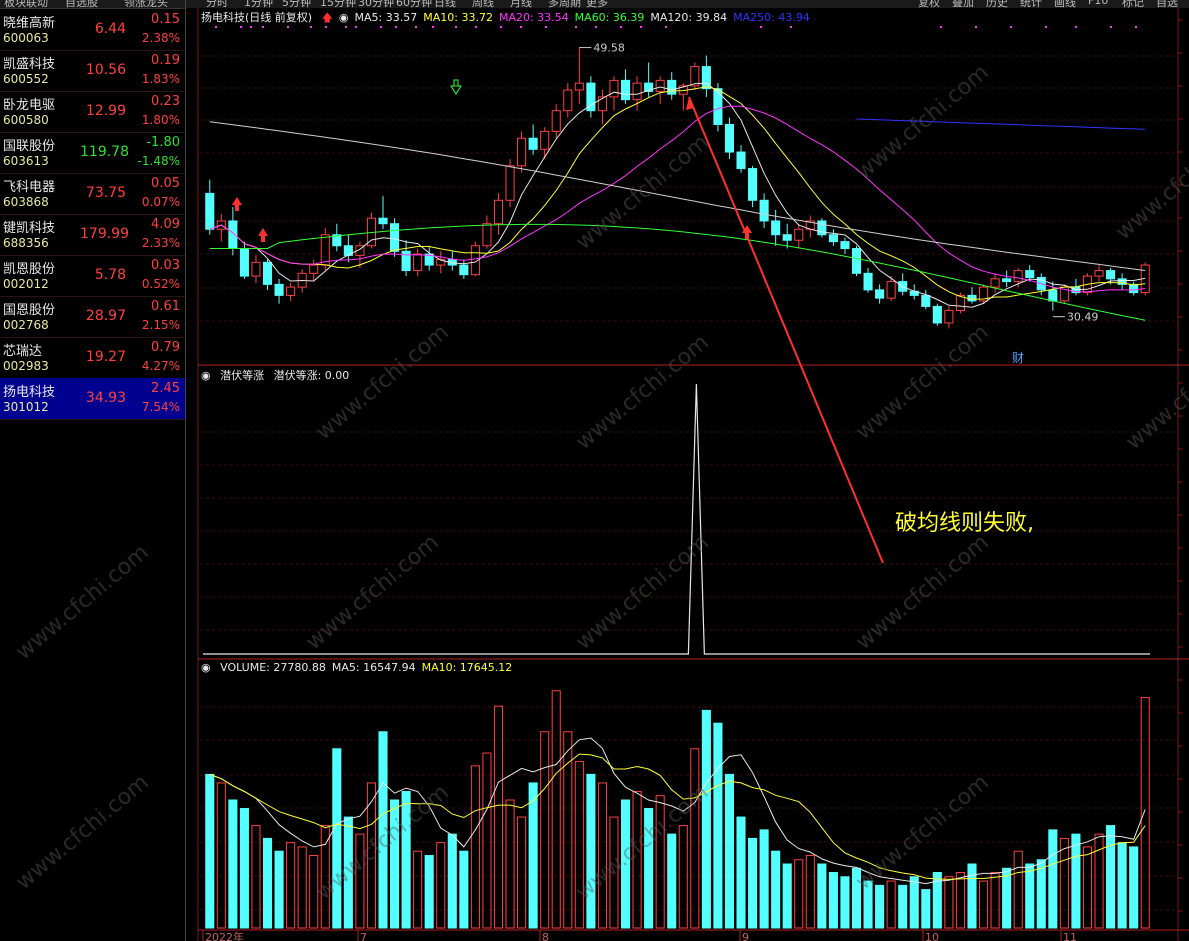  Describe the element at coordinates (206, 667) in the screenshot. I see `volume-toggle-icon: ◉` at that location.